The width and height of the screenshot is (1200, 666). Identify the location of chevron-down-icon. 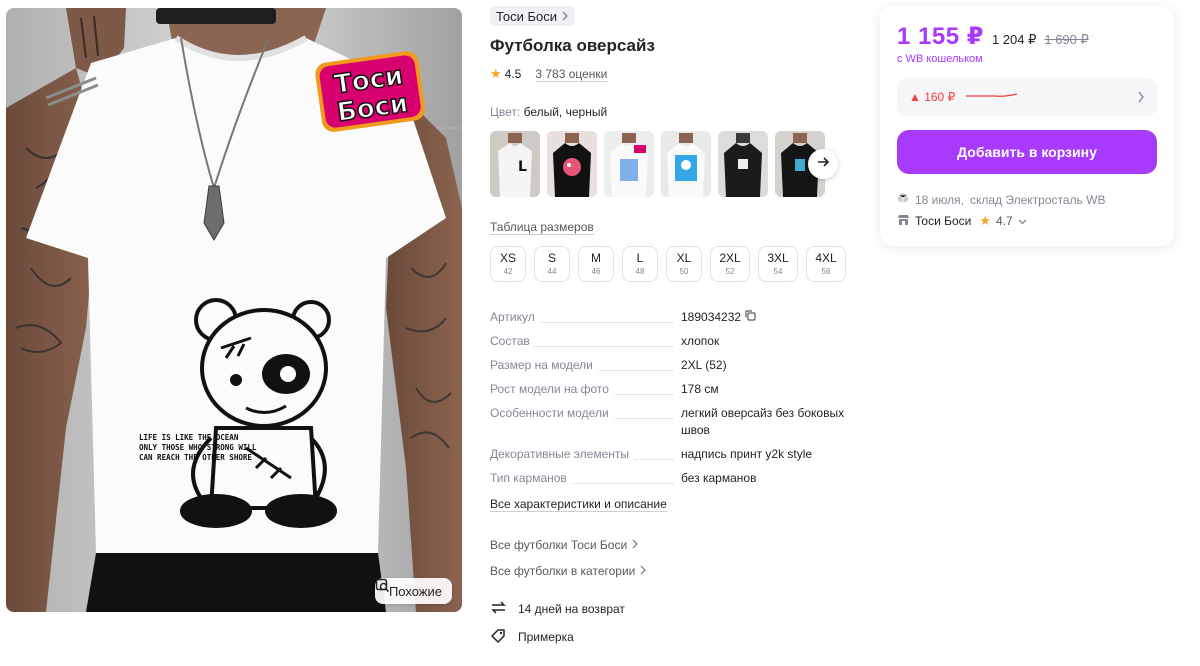
(1022, 221).